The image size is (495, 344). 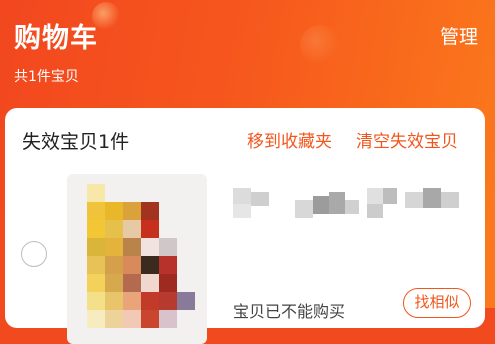 I want to click on item-status-text: 宝贝已不能购买, so click(x=289, y=311).